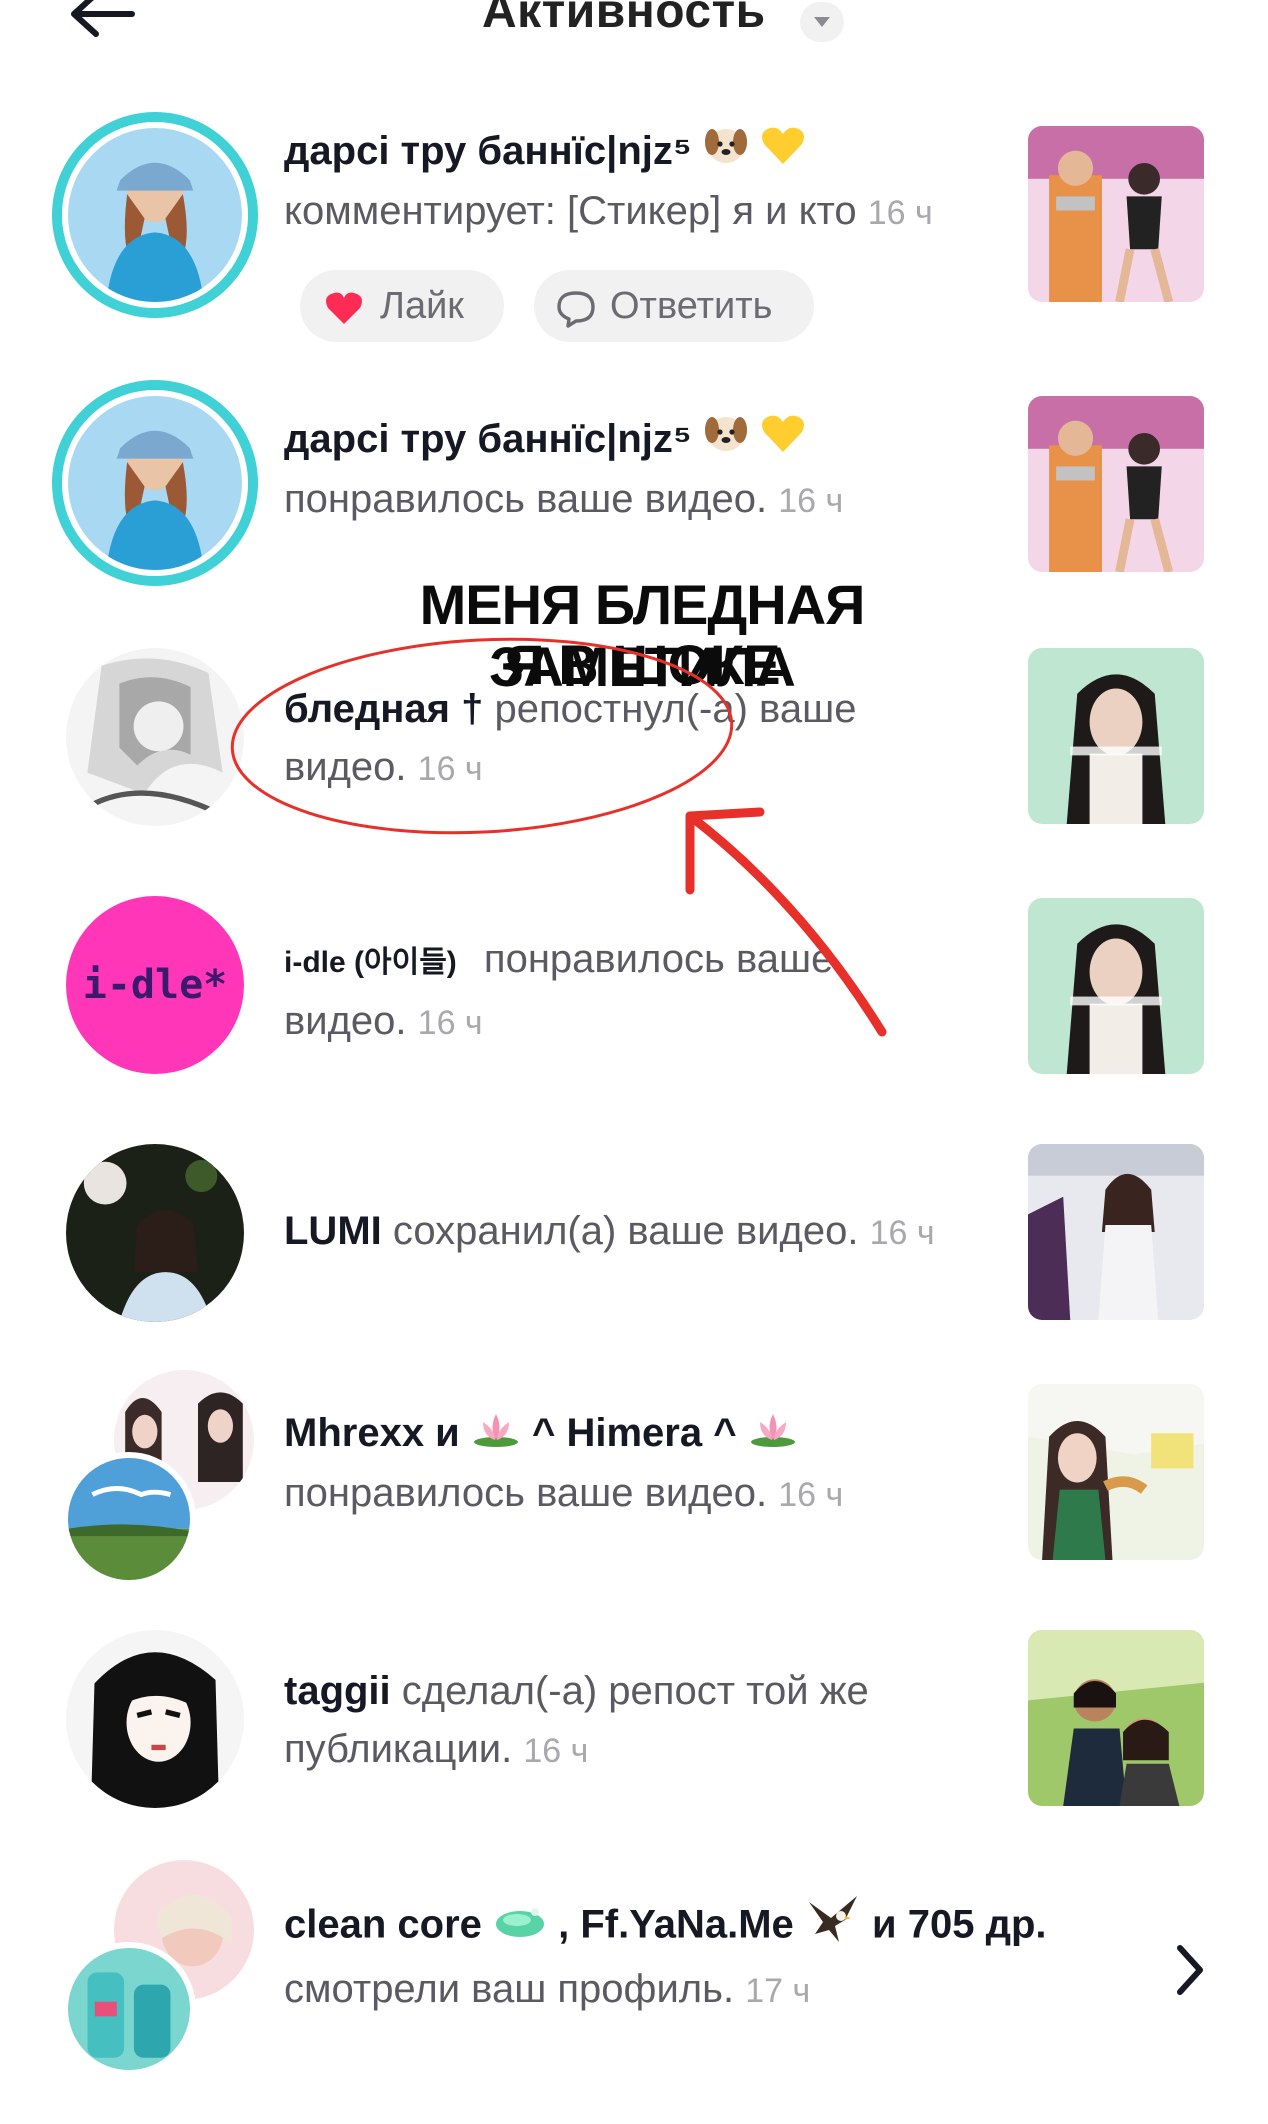  What do you see at coordinates (833, 1927) in the screenshot?
I see `eagle-emoji` at bounding box center [833, 1927].